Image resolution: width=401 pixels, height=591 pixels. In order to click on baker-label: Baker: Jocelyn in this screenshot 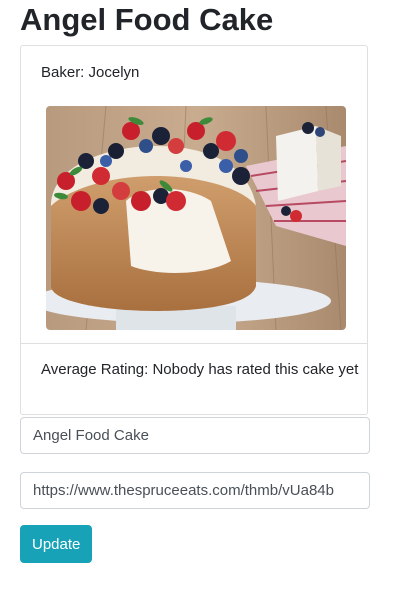, I will do `click(90, 72)`.